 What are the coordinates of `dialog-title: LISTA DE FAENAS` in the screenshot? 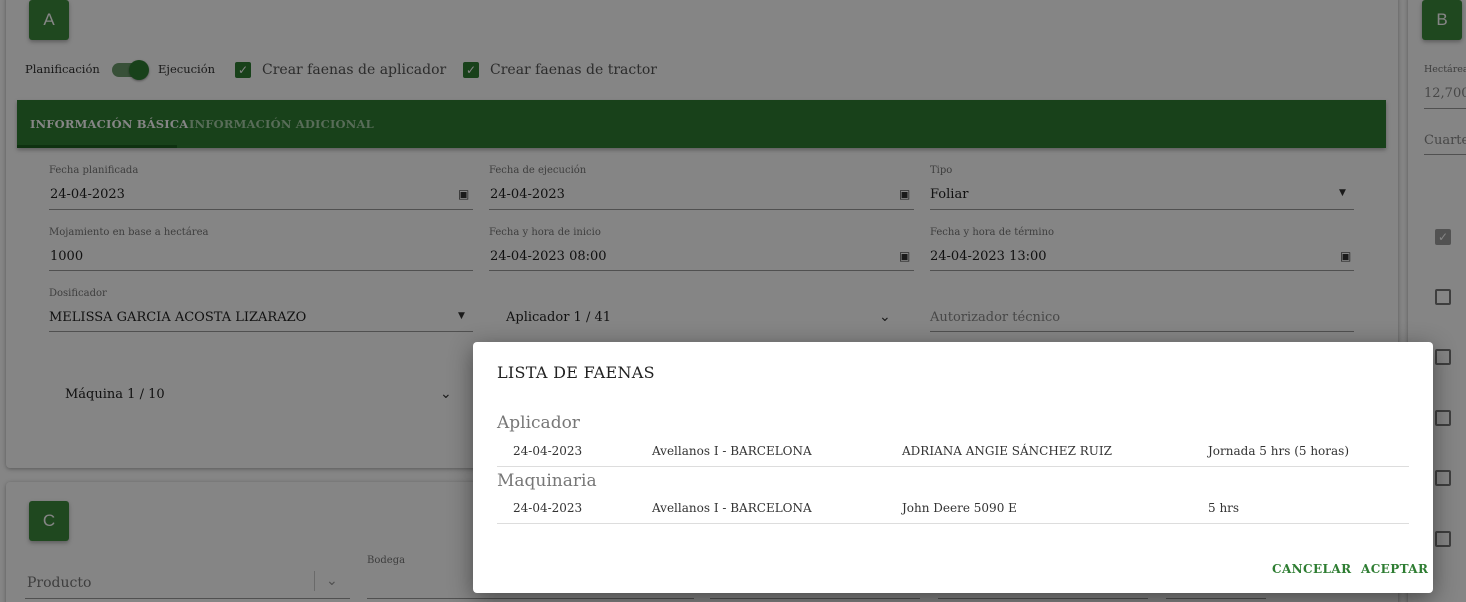 It's located at (576, 372).